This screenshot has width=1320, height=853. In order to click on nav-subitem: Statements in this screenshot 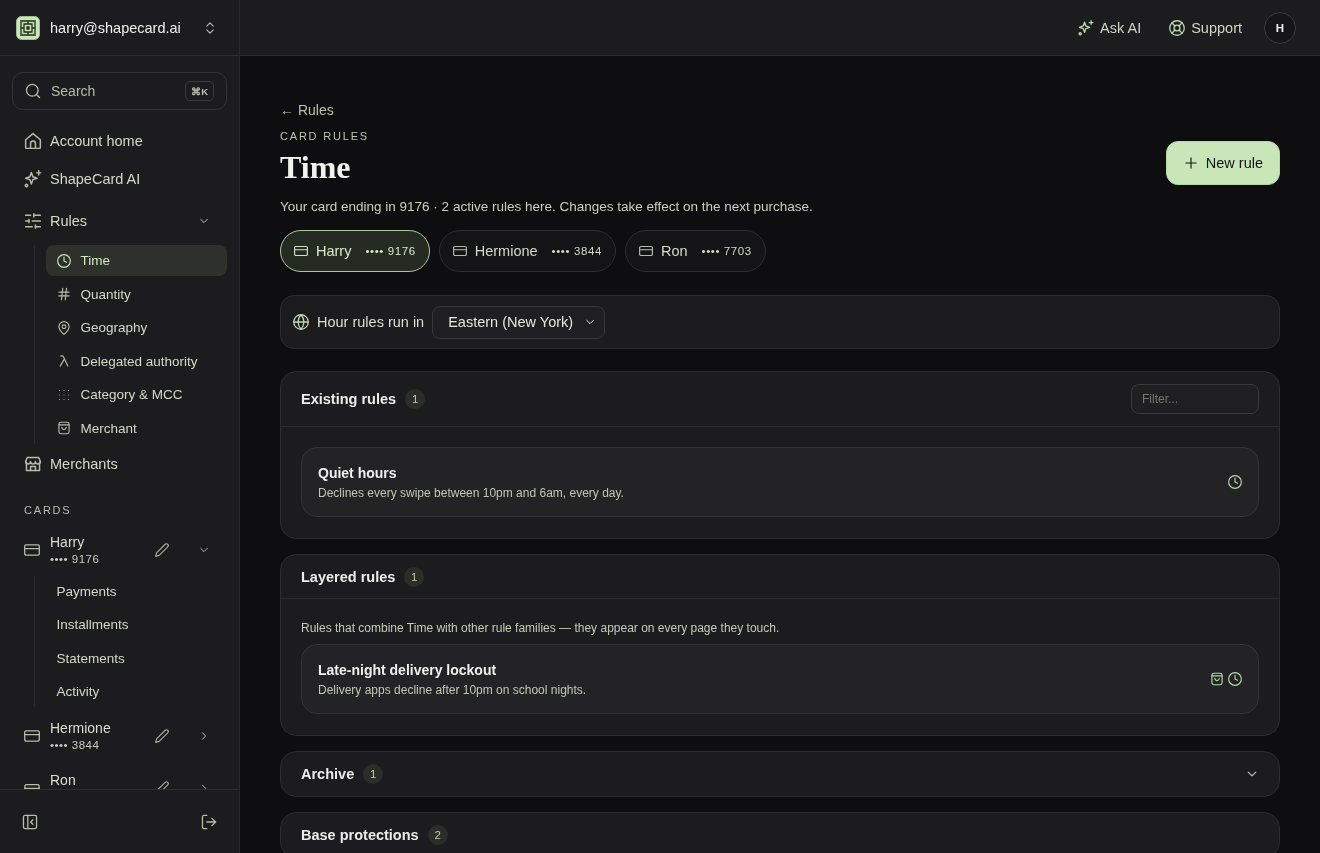, I will do `click(136, 658)`.